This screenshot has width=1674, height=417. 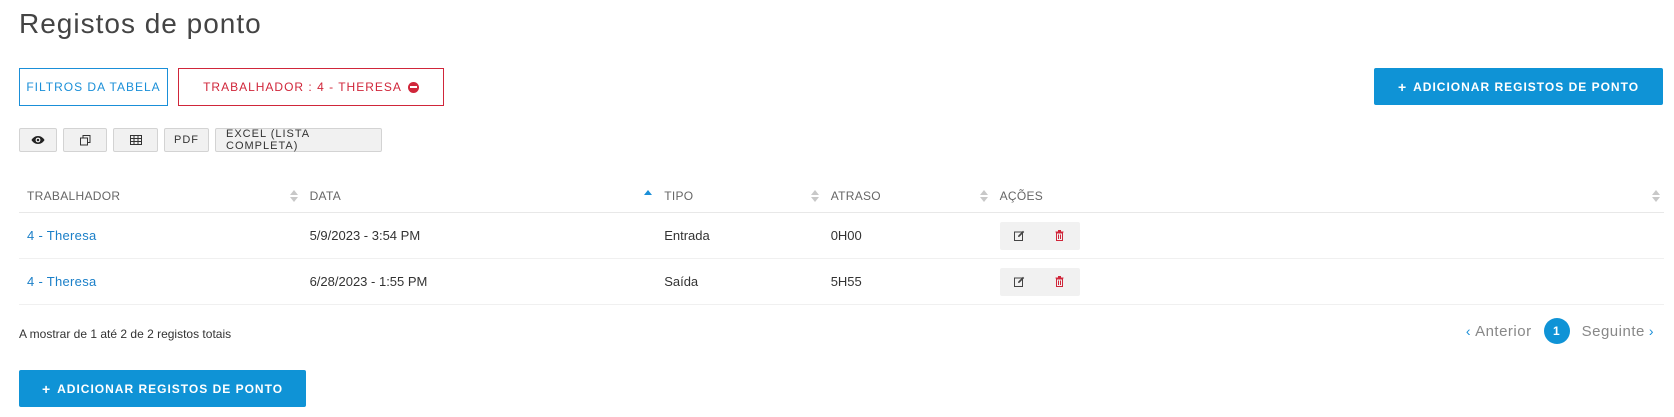 What do you see at coordinates (1468, 331) in the screenshot?
I see `chevron-left-icon: ‹` at bounding box center [1468, 331].